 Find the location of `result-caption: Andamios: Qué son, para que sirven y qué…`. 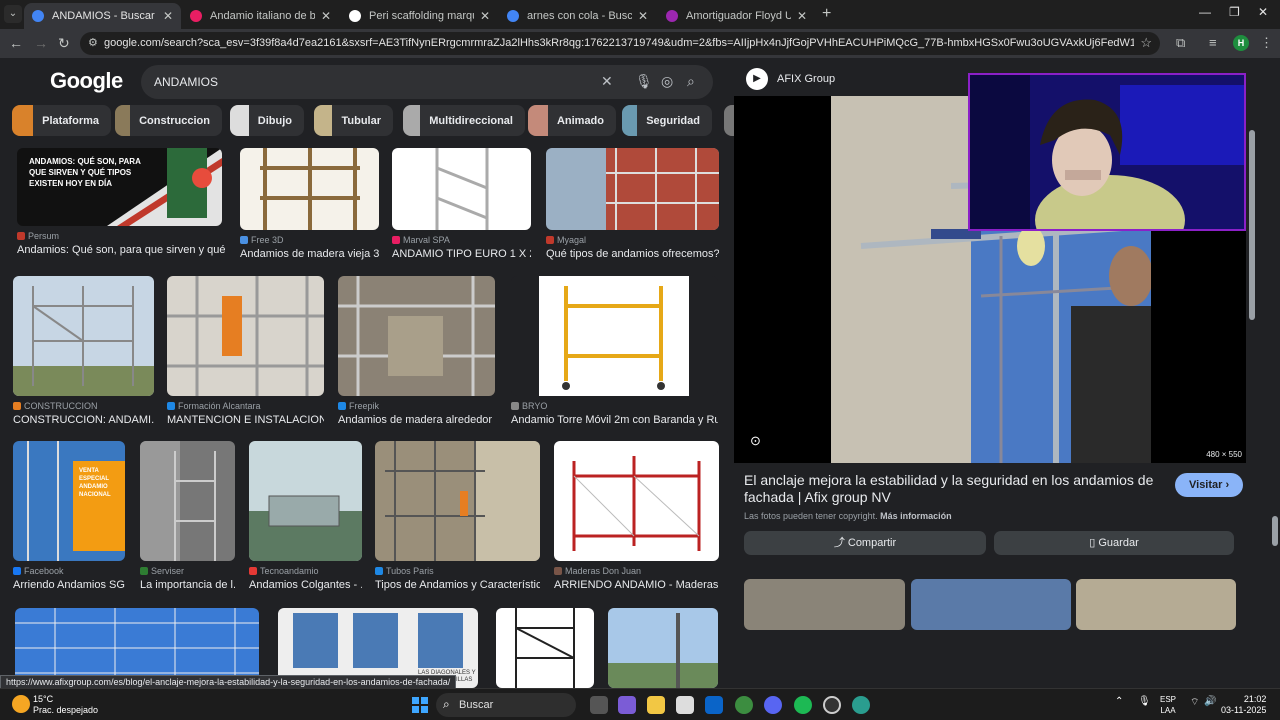

result-caption: Andamios: Qué son, para que sirven y qué… is located at coordinates (122, 250).